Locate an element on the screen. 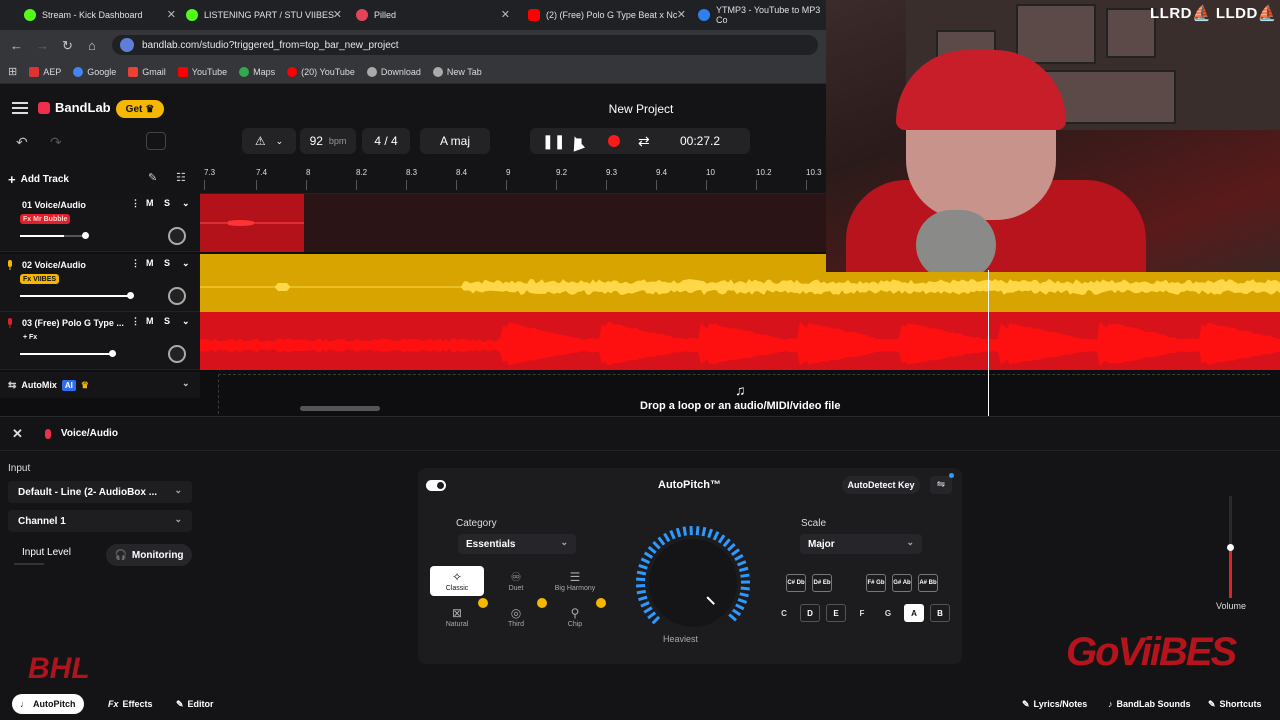 This screenshot has width=1280, height=720. track-name: 02 Voice/Audio is located at coordinates (54, 265).